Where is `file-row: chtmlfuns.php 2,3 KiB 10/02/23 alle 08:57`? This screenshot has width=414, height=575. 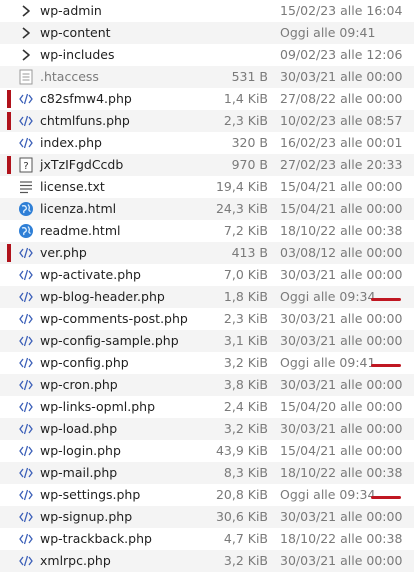 file-row: chtmlfuns.php 2,3 KiB 10/02/23 alle 08:57 is located at coordinates (207, 121).